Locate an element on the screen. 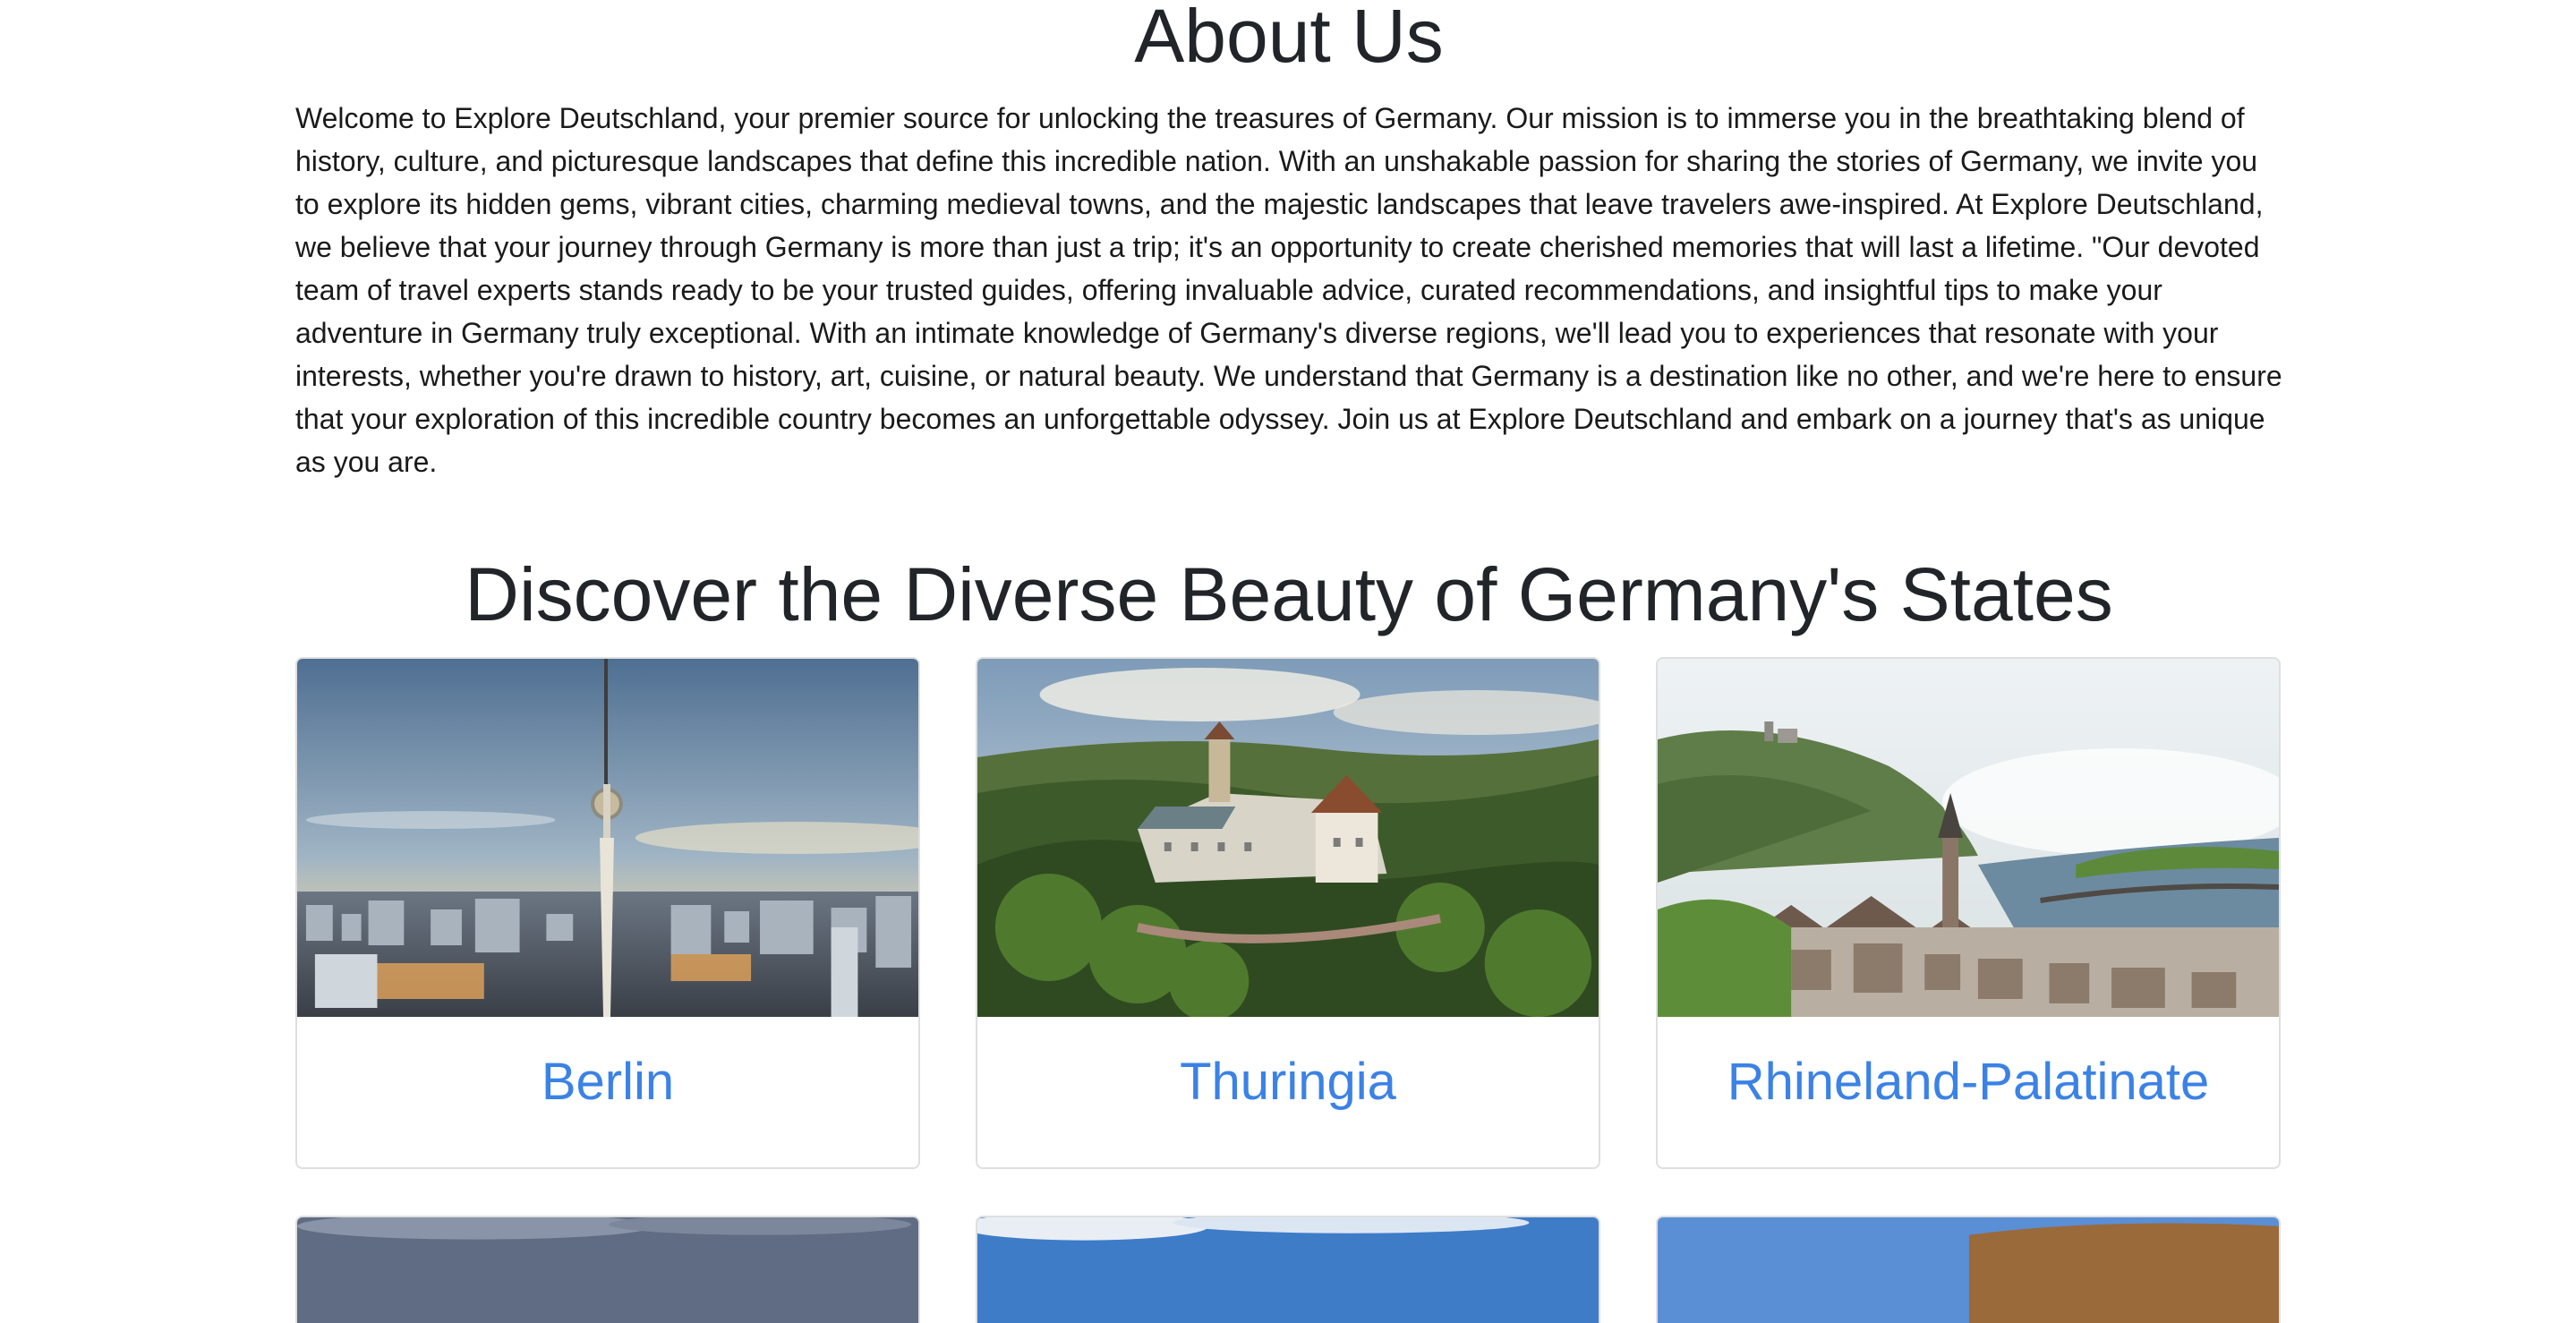 This screenshot has height=1323, width=2576. state-card-row2-2-photo is located at coordinates (1288, 1270).